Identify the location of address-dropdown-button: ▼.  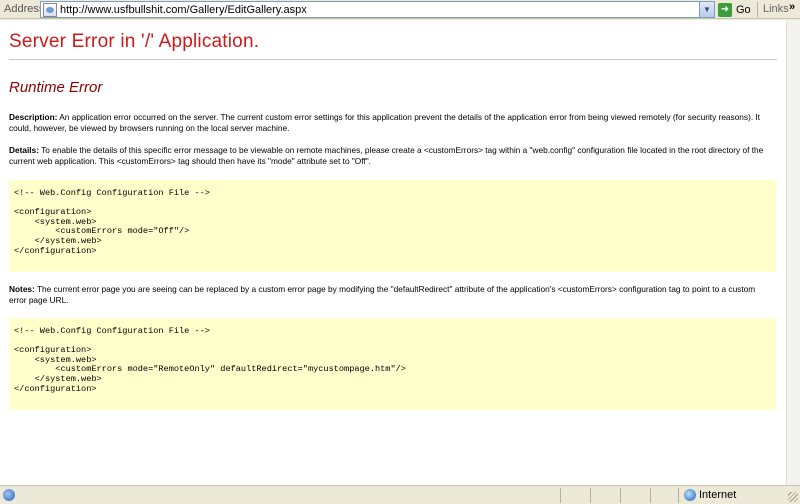
(706, 9).